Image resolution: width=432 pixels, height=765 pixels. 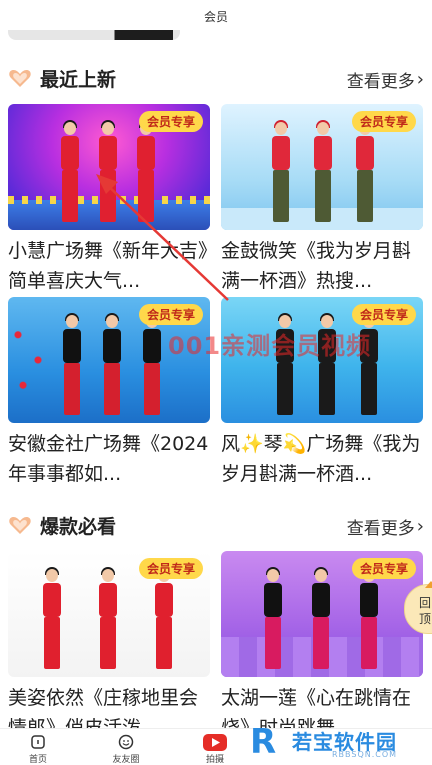 I want to click on nav-label: 首页, so click(x=37, y=760).